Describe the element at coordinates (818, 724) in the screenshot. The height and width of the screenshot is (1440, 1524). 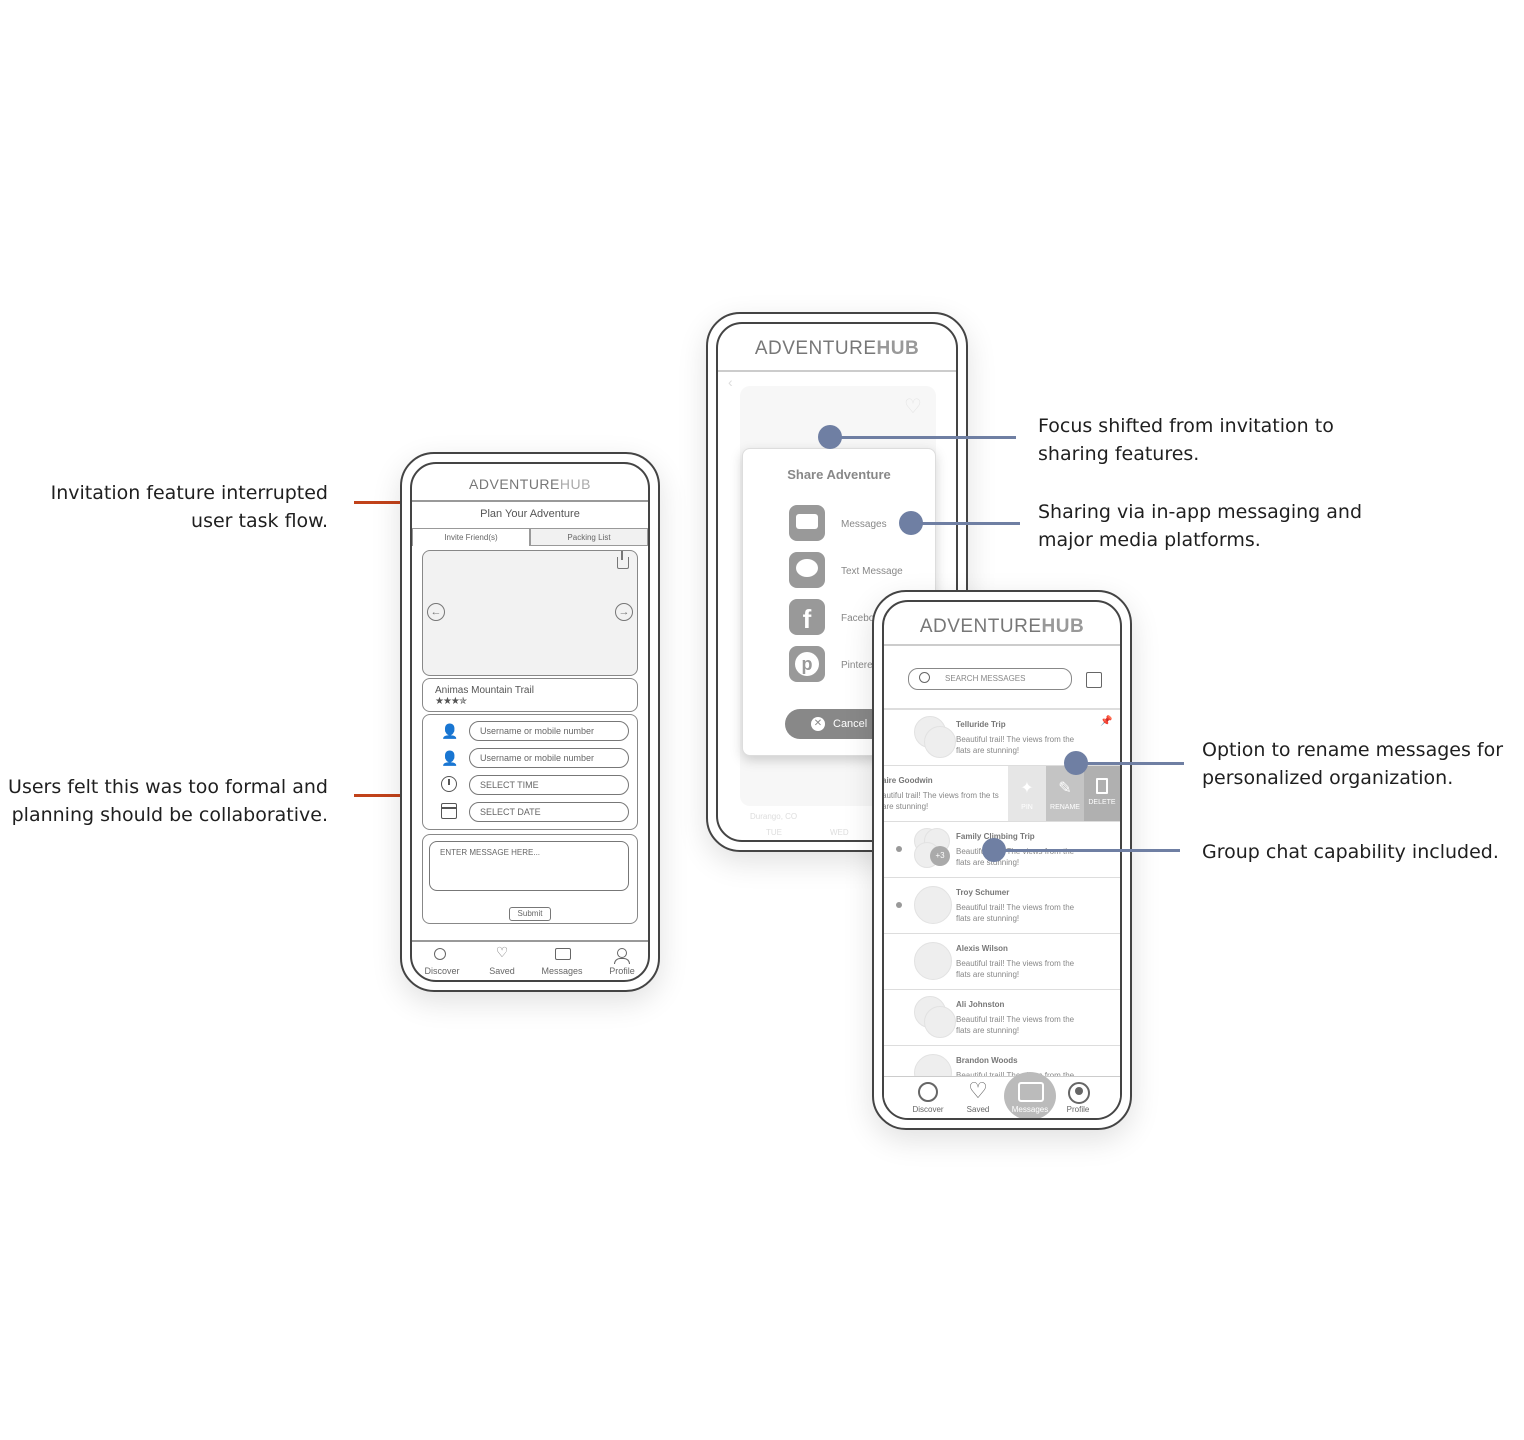
I see `close-icon: ✕` at that location.